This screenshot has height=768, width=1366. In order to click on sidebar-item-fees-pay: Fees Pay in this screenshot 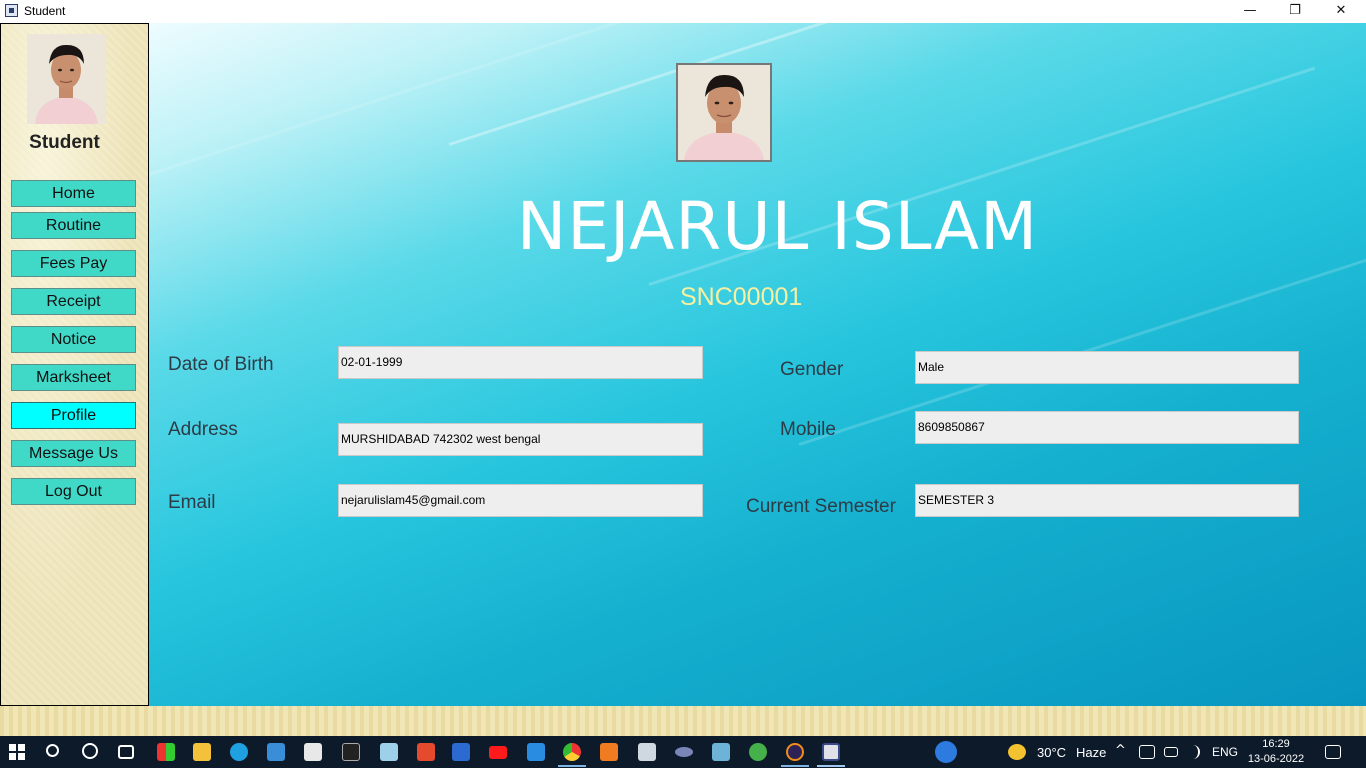, I will do `click(73, 263)`.